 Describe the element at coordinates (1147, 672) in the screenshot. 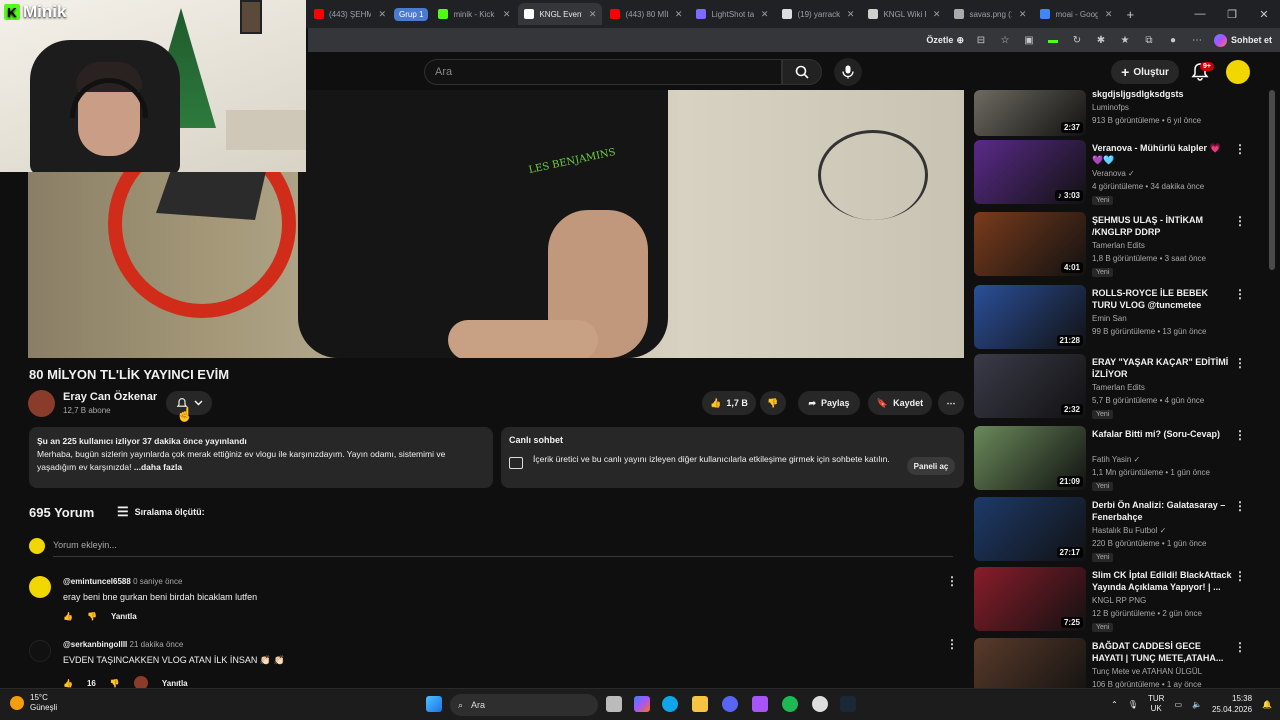

I see `recommendation-channel: Tunç Mete ve ATAHAN ÜLGÜL` at that location.